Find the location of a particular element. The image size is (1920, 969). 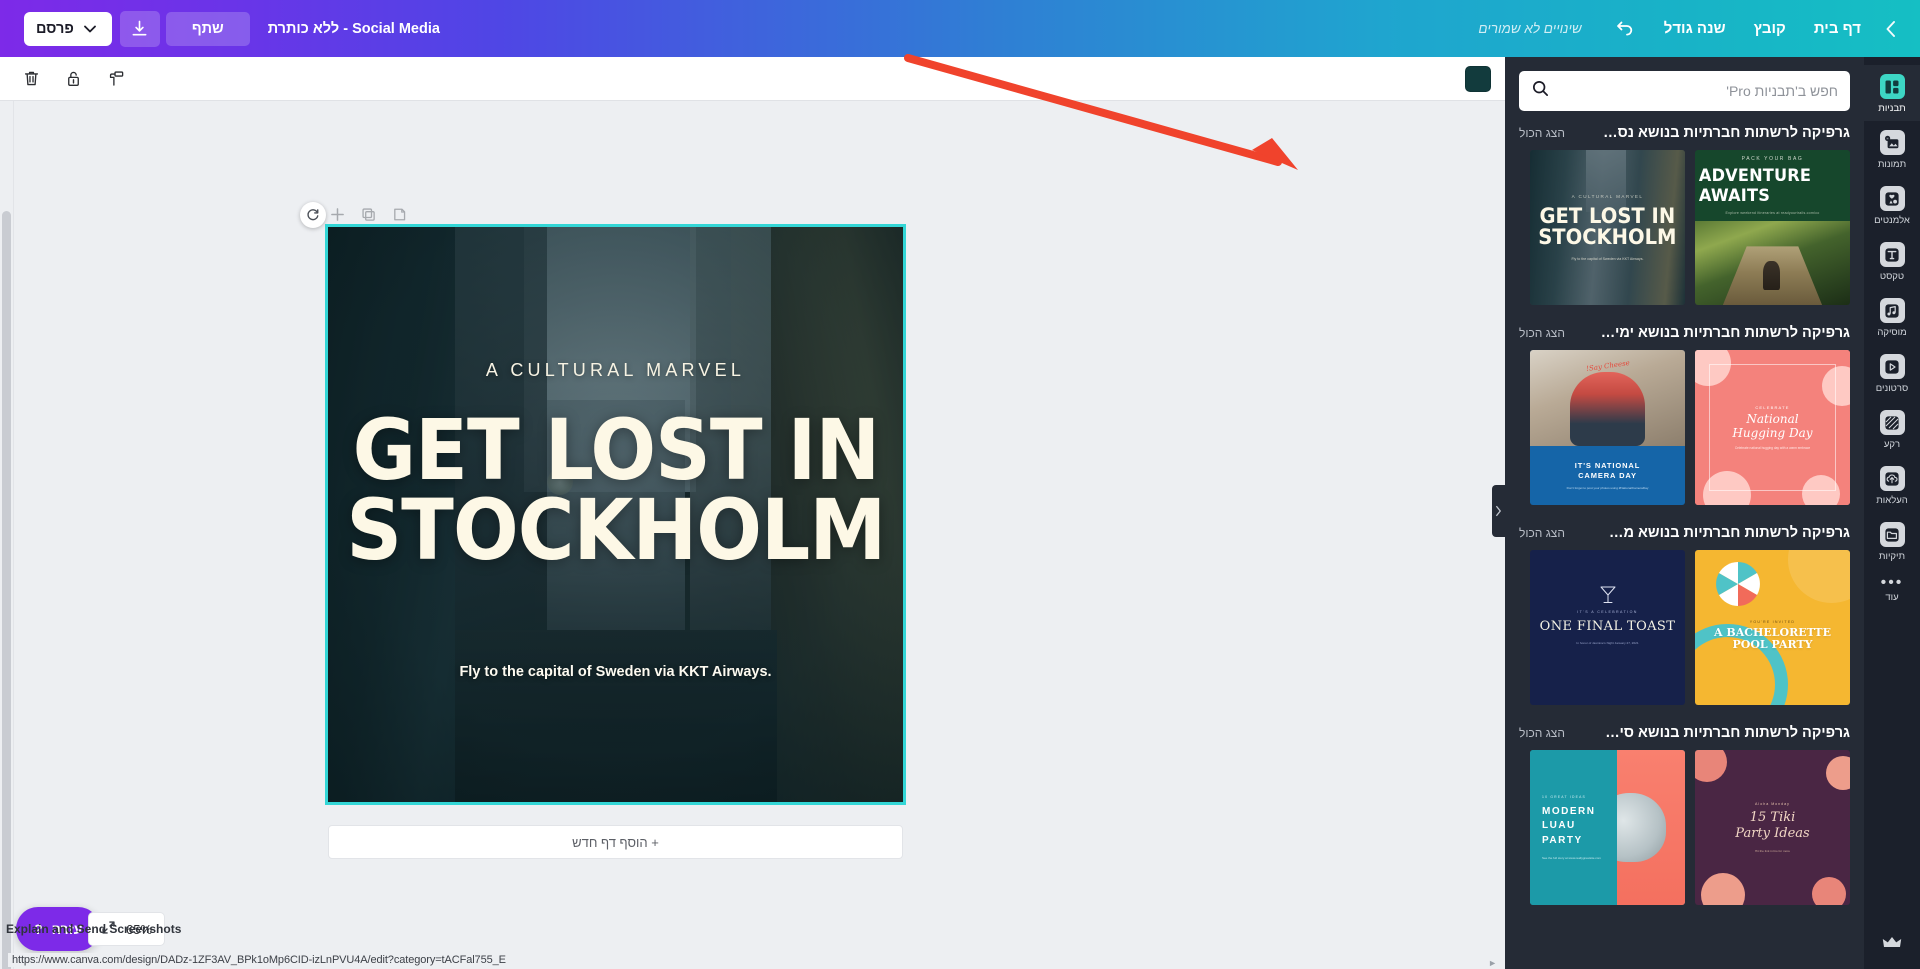

sidebar-label-music: מוסיקה is located at coordinates (1892, 332).